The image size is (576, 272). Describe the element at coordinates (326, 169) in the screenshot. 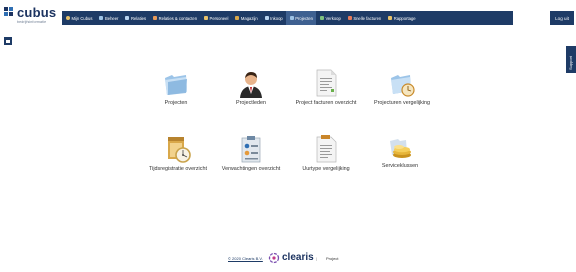

I see `module-label: Uurtype vergelijking` at that location.